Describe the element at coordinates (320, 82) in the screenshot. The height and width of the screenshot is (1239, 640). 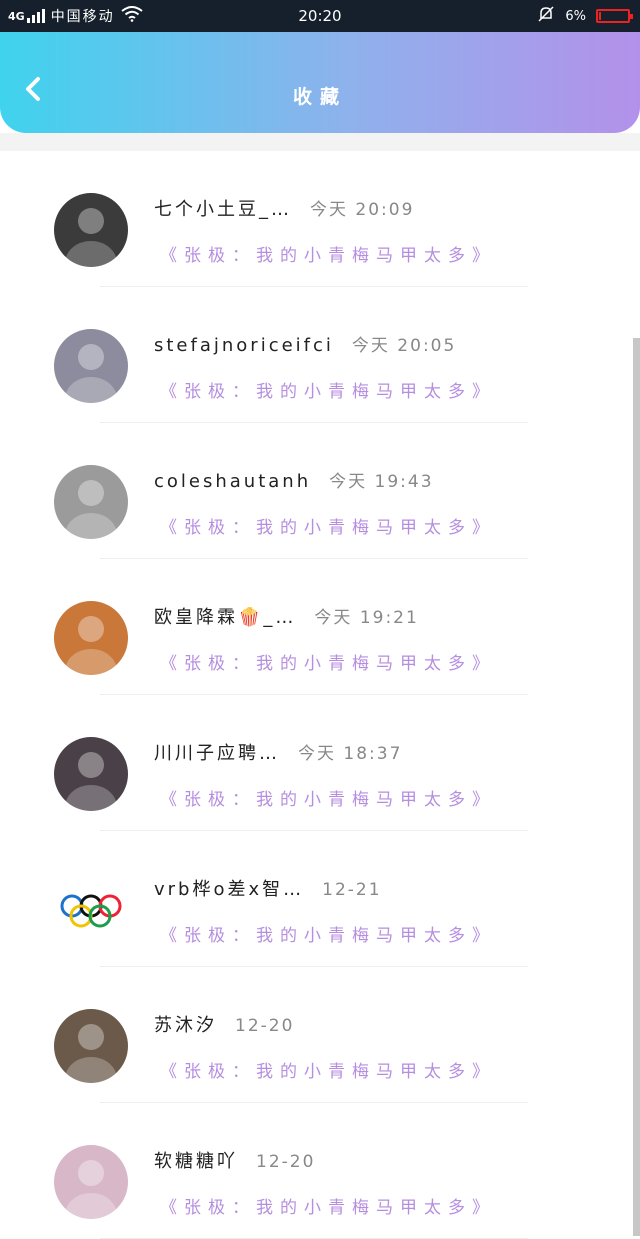
I see `app-header: 收藏` at that location.